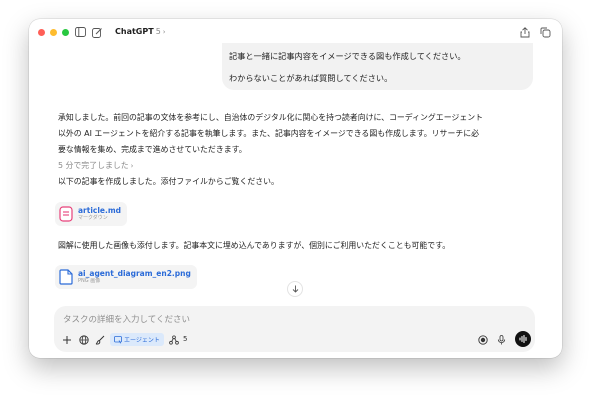 The height and width of the screenshot is (397, 590). Describe the element at coordinates (99, 339) in the screenshot. I see `brush-icon` at that location.